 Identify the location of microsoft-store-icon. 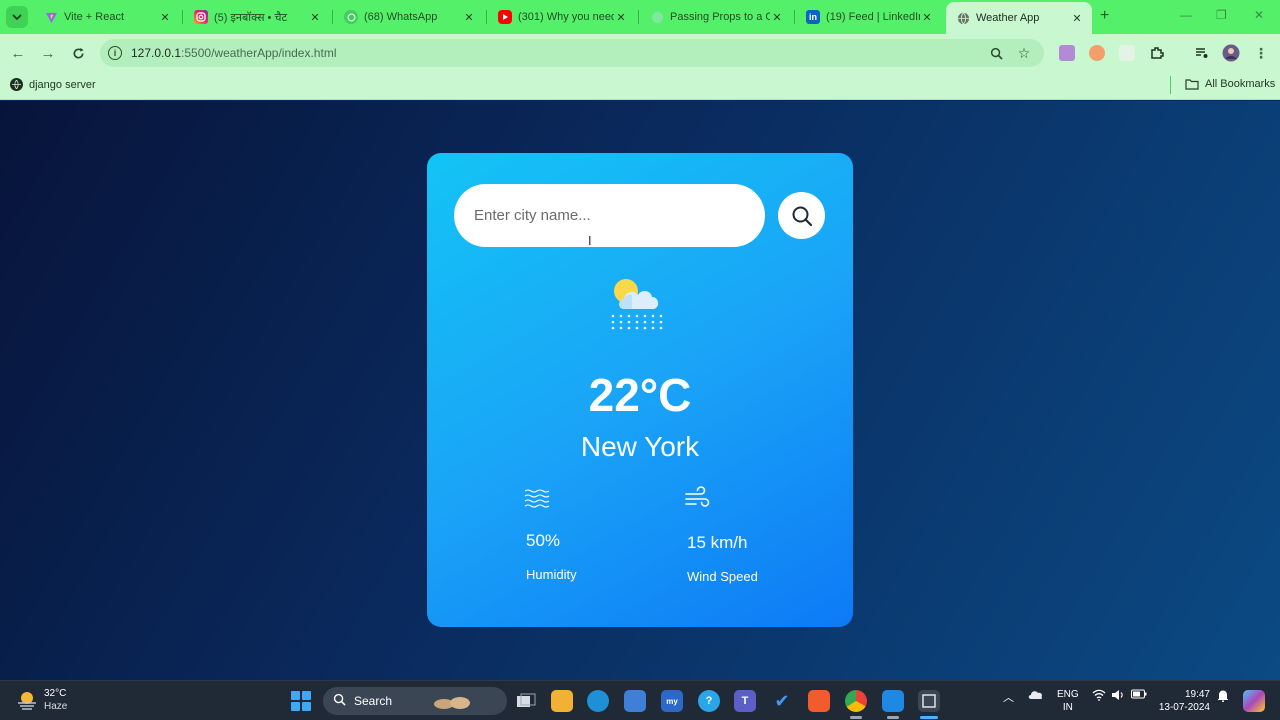
(635, 701).